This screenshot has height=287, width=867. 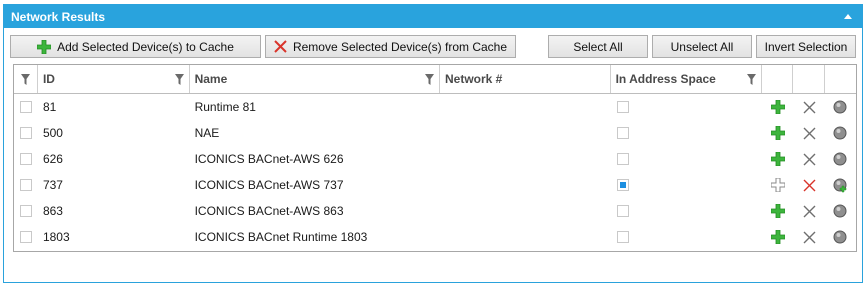 I want to click on invert-selection-button: Invert Selection, so click(x=806, y=46).